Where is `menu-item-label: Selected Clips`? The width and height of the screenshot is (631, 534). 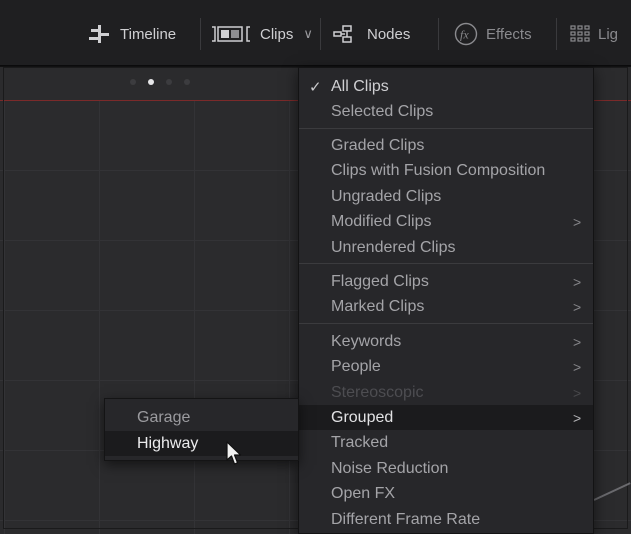
menu-item-label: Selected Clips is located at coordinates (382, 111).